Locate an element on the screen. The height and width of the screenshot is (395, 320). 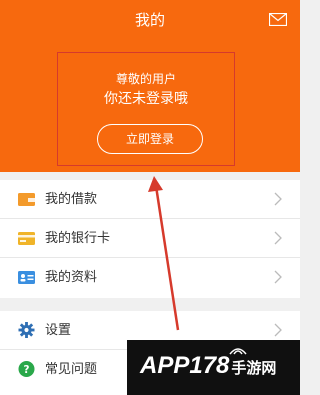
menu-item-label: 我的资料 is located at coordinates (71, 277).